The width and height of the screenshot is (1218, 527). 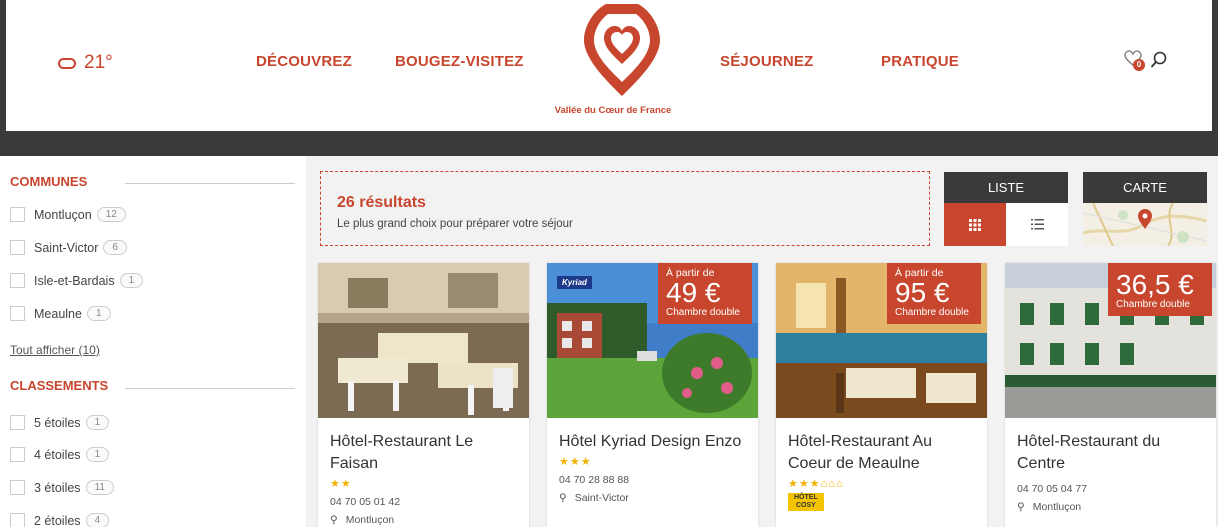 I want to click on map-preview-image, so click(x=1145, y=224).